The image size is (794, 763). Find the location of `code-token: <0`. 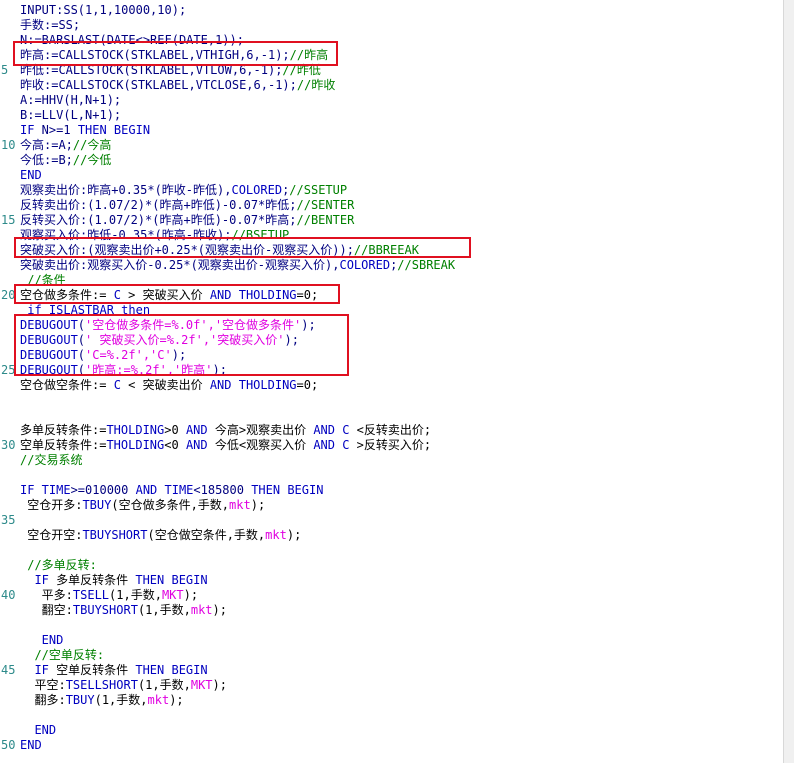

code-token: <0 is located at coordinates (175, 445).